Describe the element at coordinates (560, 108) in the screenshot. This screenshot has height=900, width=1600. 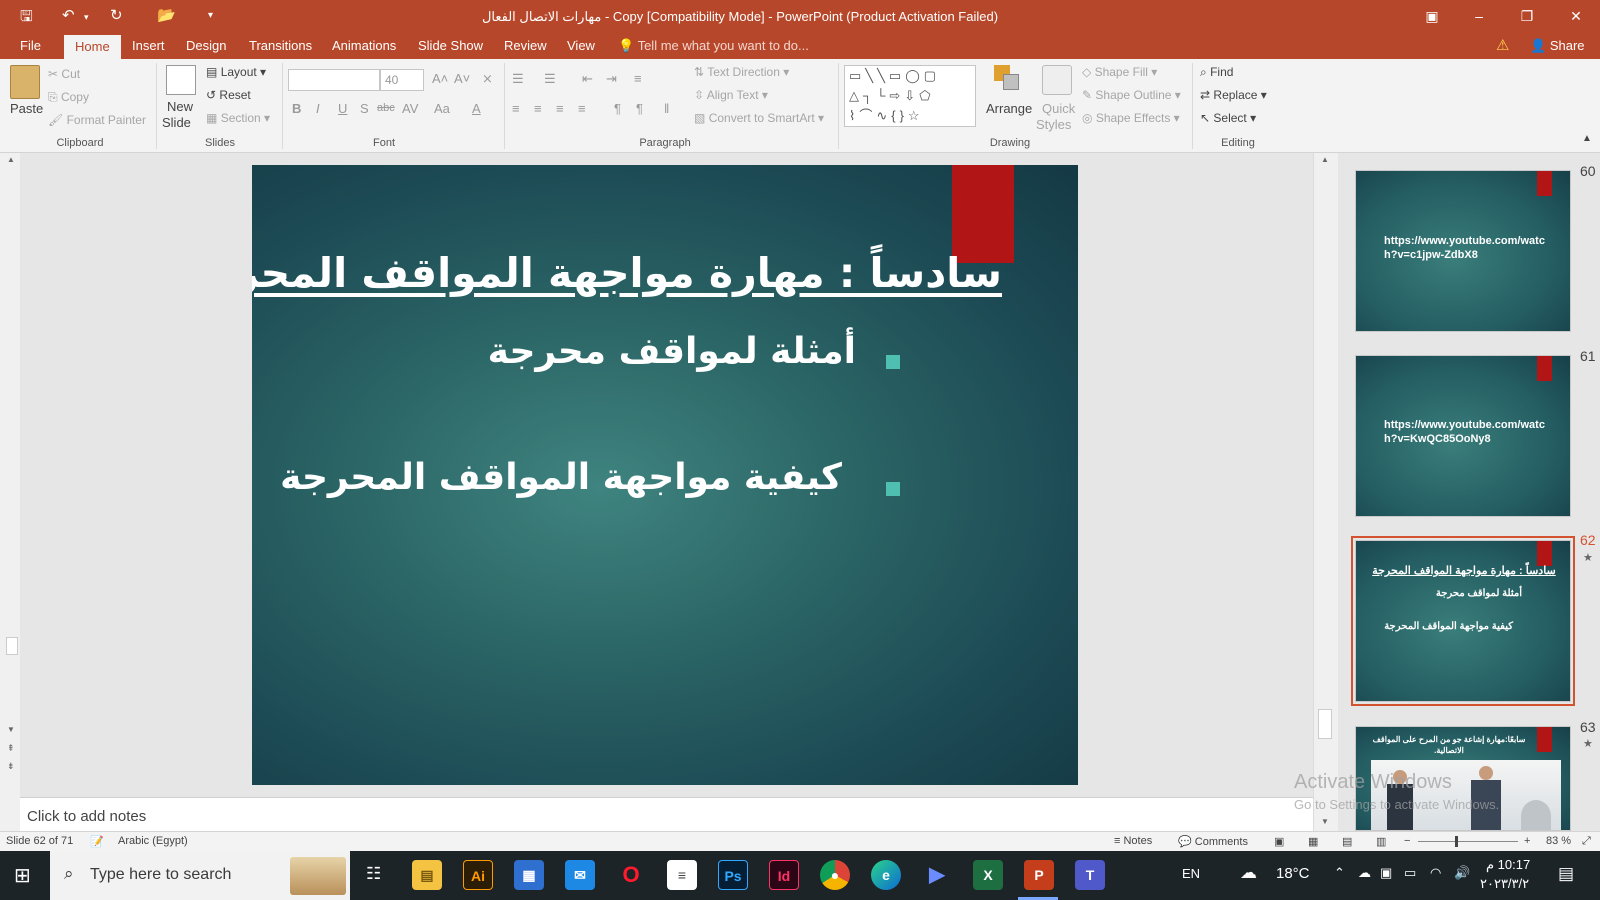
I see `align-right-icon: ≡` at that location.